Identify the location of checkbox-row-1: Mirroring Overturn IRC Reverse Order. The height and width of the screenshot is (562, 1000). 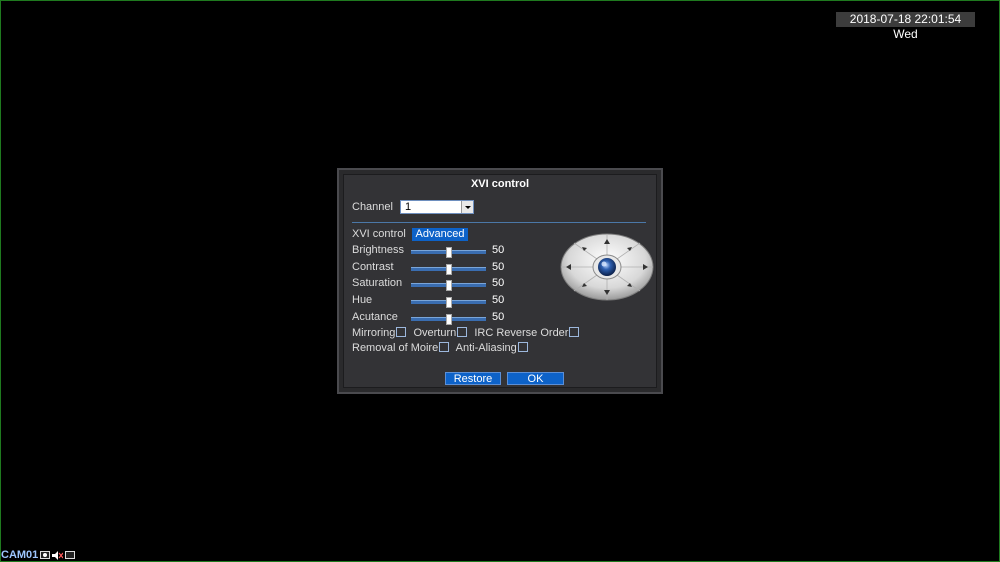
(467, 333).